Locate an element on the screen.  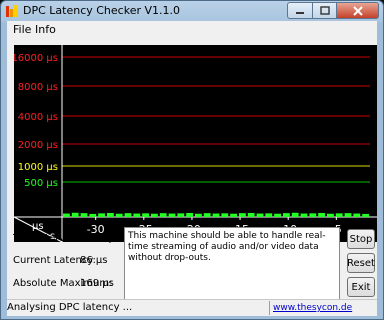
website-link: www.thesycon.de is located at coordinates (312, 308).